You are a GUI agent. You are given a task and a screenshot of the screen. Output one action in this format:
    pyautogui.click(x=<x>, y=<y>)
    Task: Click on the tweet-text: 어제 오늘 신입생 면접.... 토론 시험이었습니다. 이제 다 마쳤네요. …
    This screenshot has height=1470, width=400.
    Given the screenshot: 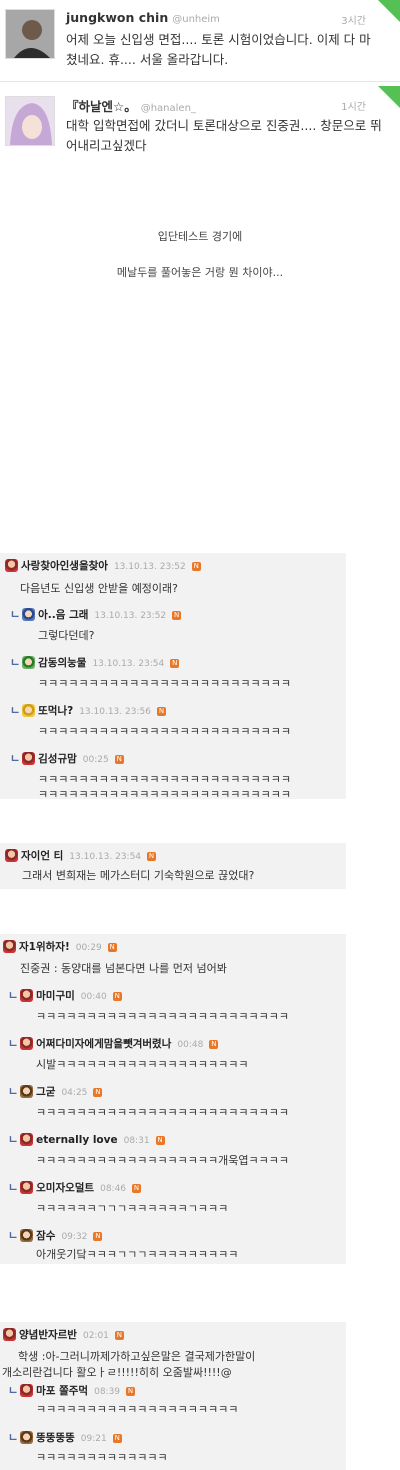 What is the action you would take?
    pyautogui.click(x=218, y=49)
    